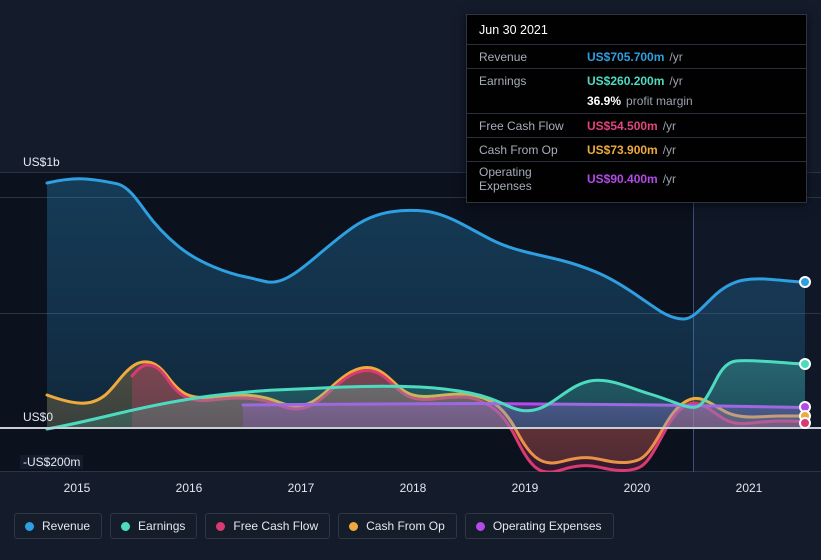 The image size is (821, 560). What do you see at coordinates (622, 179) in the screenshot?
I see `tooltip-value-operating-expenses: US$90.400m` at bounding box center [622, 179].